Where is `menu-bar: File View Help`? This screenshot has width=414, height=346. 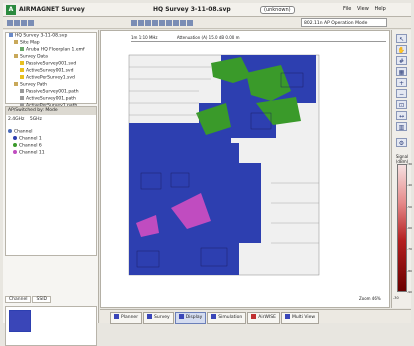 menu-bar: File View Help is located at coordinates (366, 9).